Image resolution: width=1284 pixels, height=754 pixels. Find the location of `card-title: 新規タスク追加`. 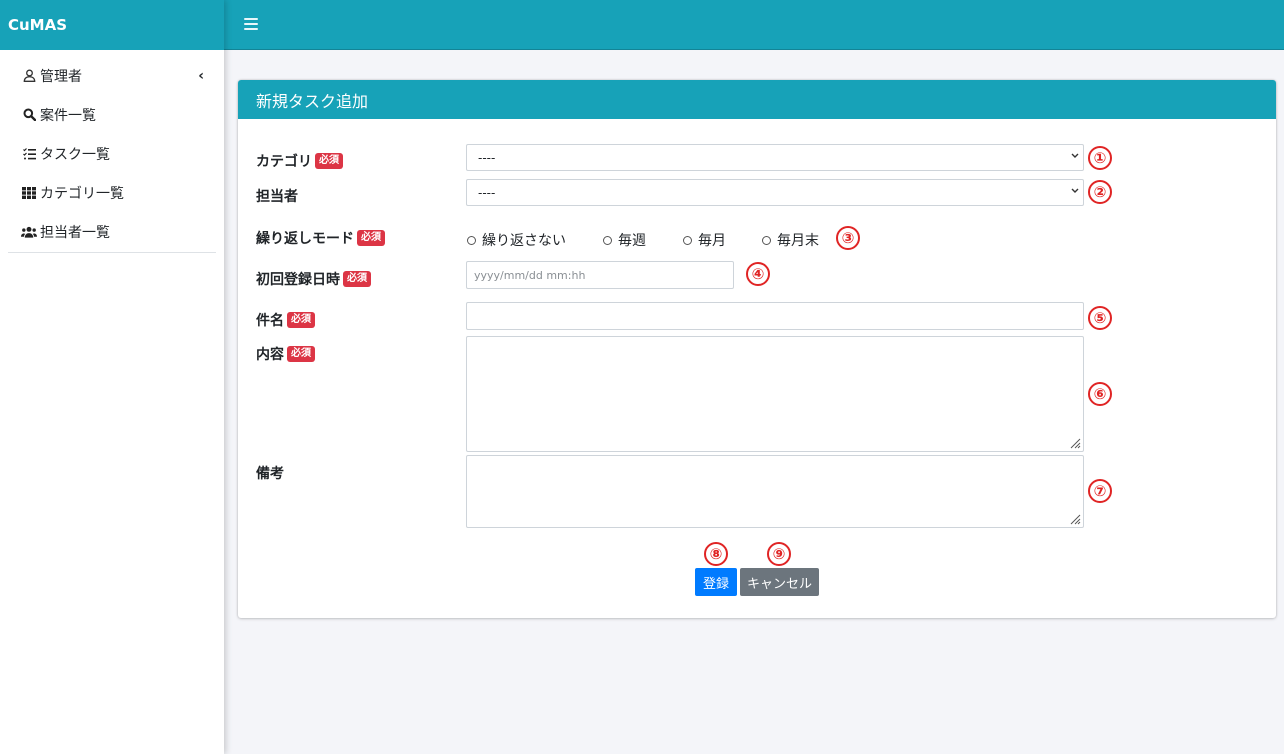

card-title: 新規タスク追加 is located at coordinates (757, 99).